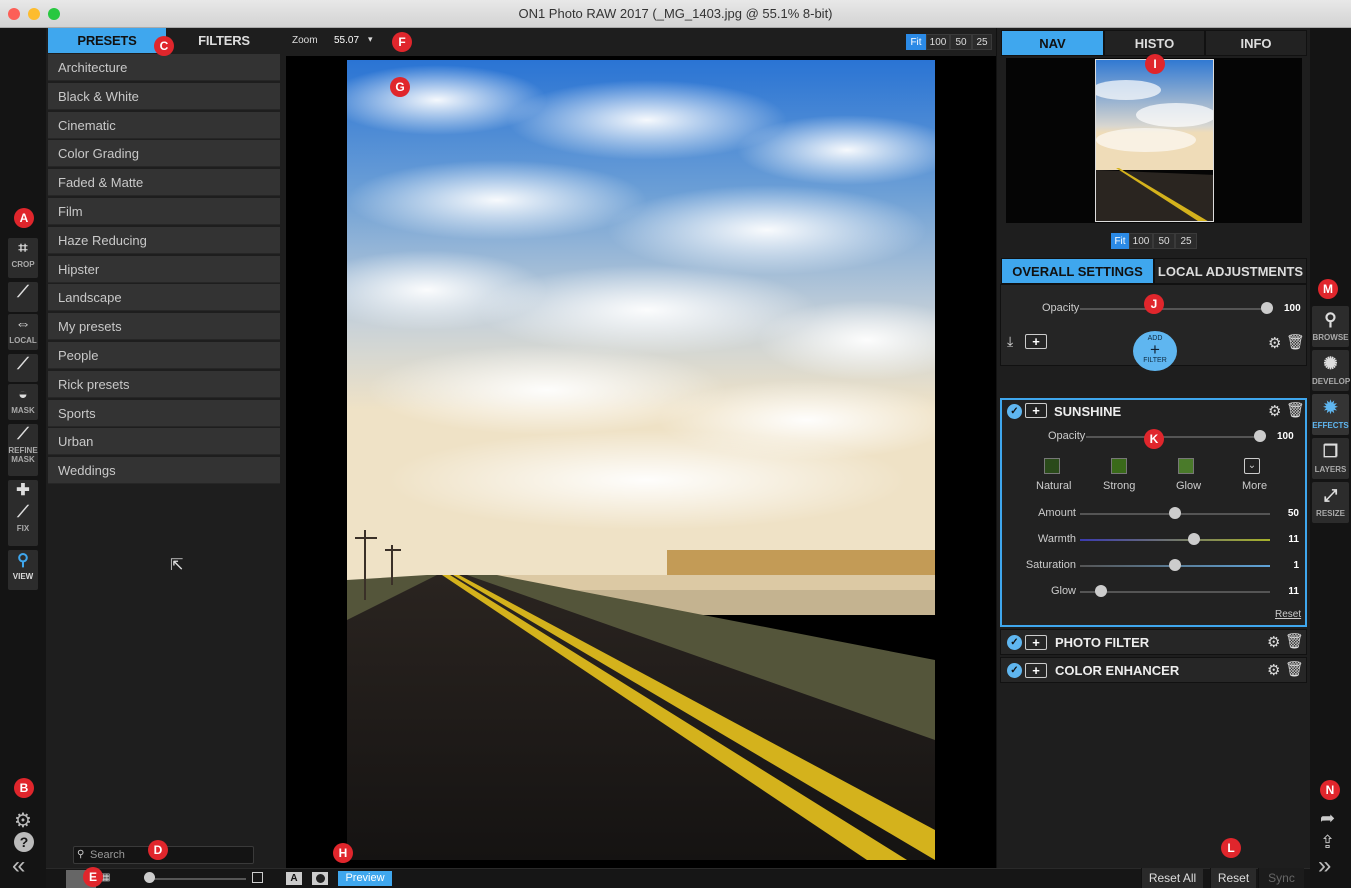 The height and width of the screenshot is (888, 1351). What do you see at coordinates (23, 570) in the screenshot?
I see `view-tool-button: ⚲ VIEW` at bounding box center [23, 570].